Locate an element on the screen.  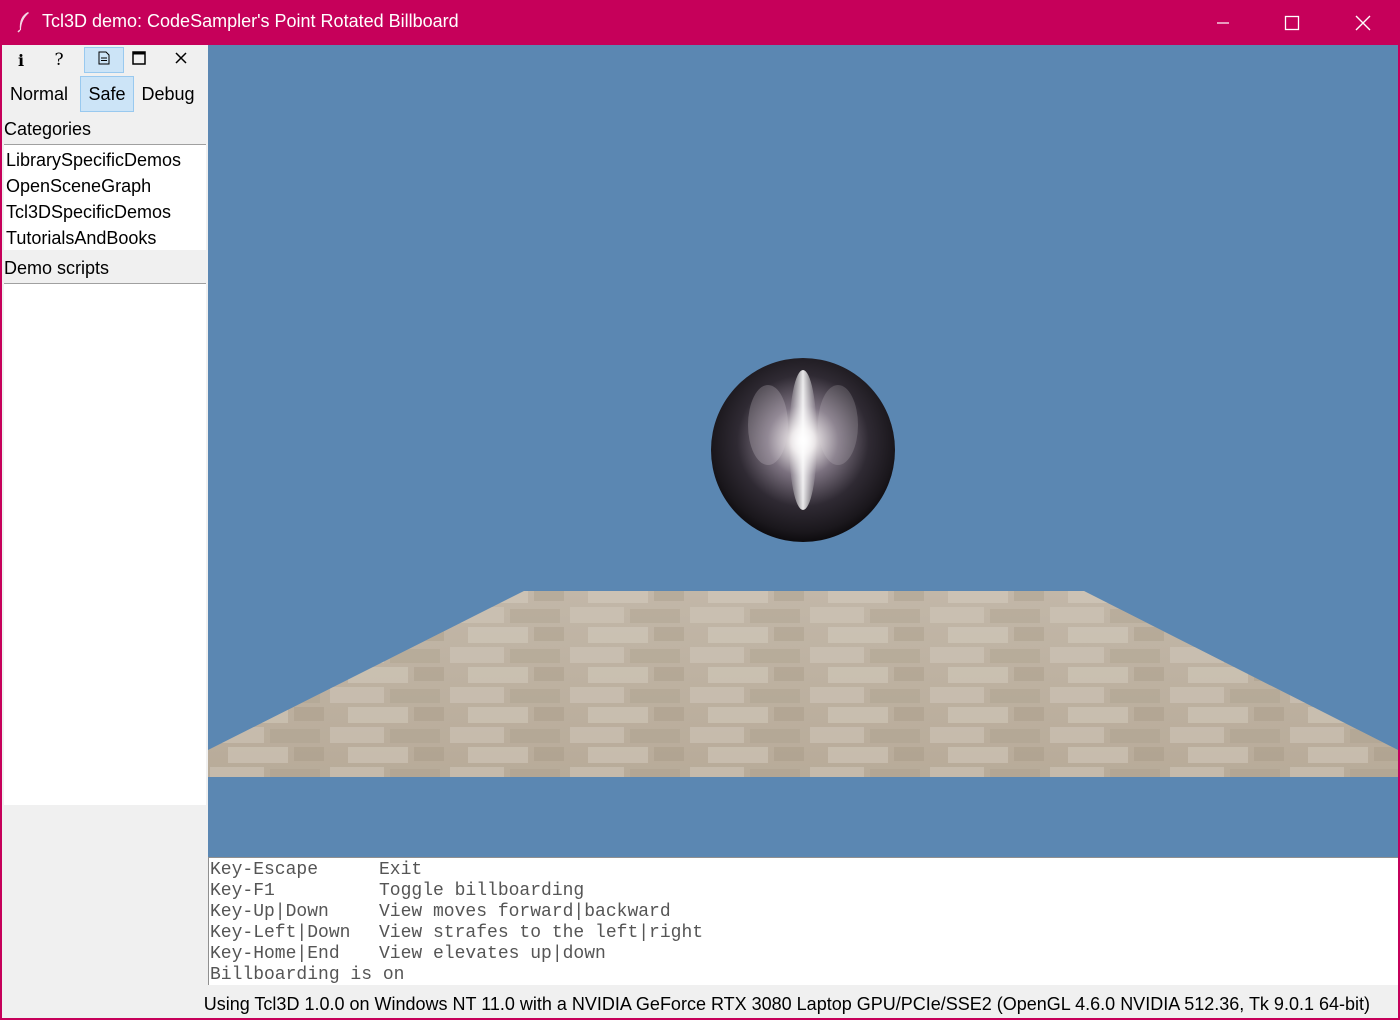
toolbar: i ? is located at coordinates (105, 60).